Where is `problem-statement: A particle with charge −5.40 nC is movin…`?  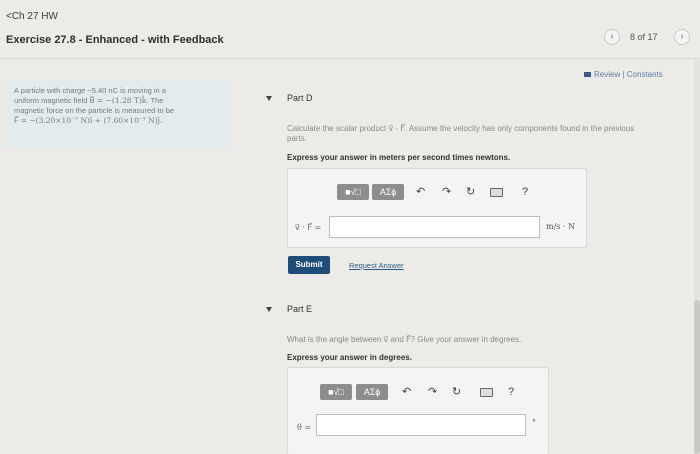
problem-statement: A particle with charge −5.40 nC is movin… is located at coordinates (118, 114).